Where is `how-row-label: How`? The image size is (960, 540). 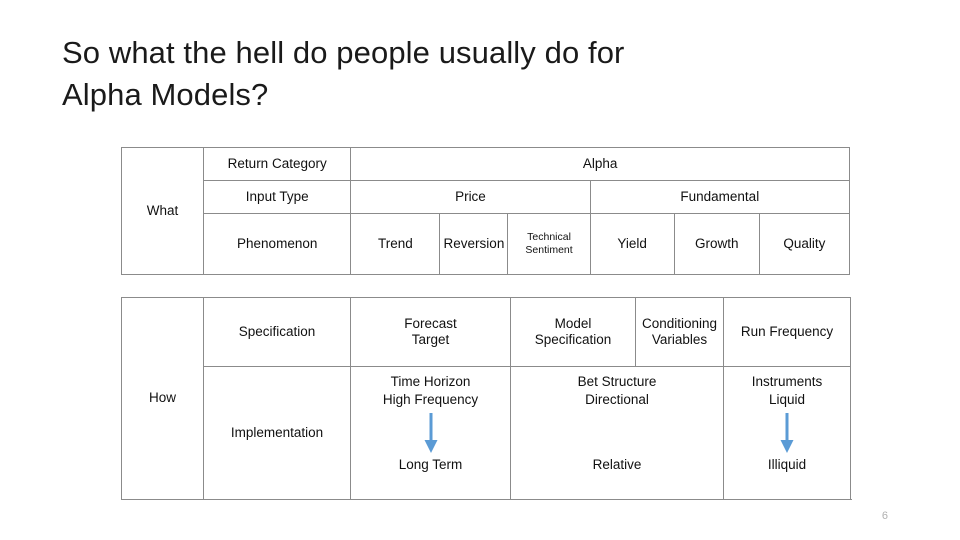
how-row-label: How is located at coordinates (162, 398).